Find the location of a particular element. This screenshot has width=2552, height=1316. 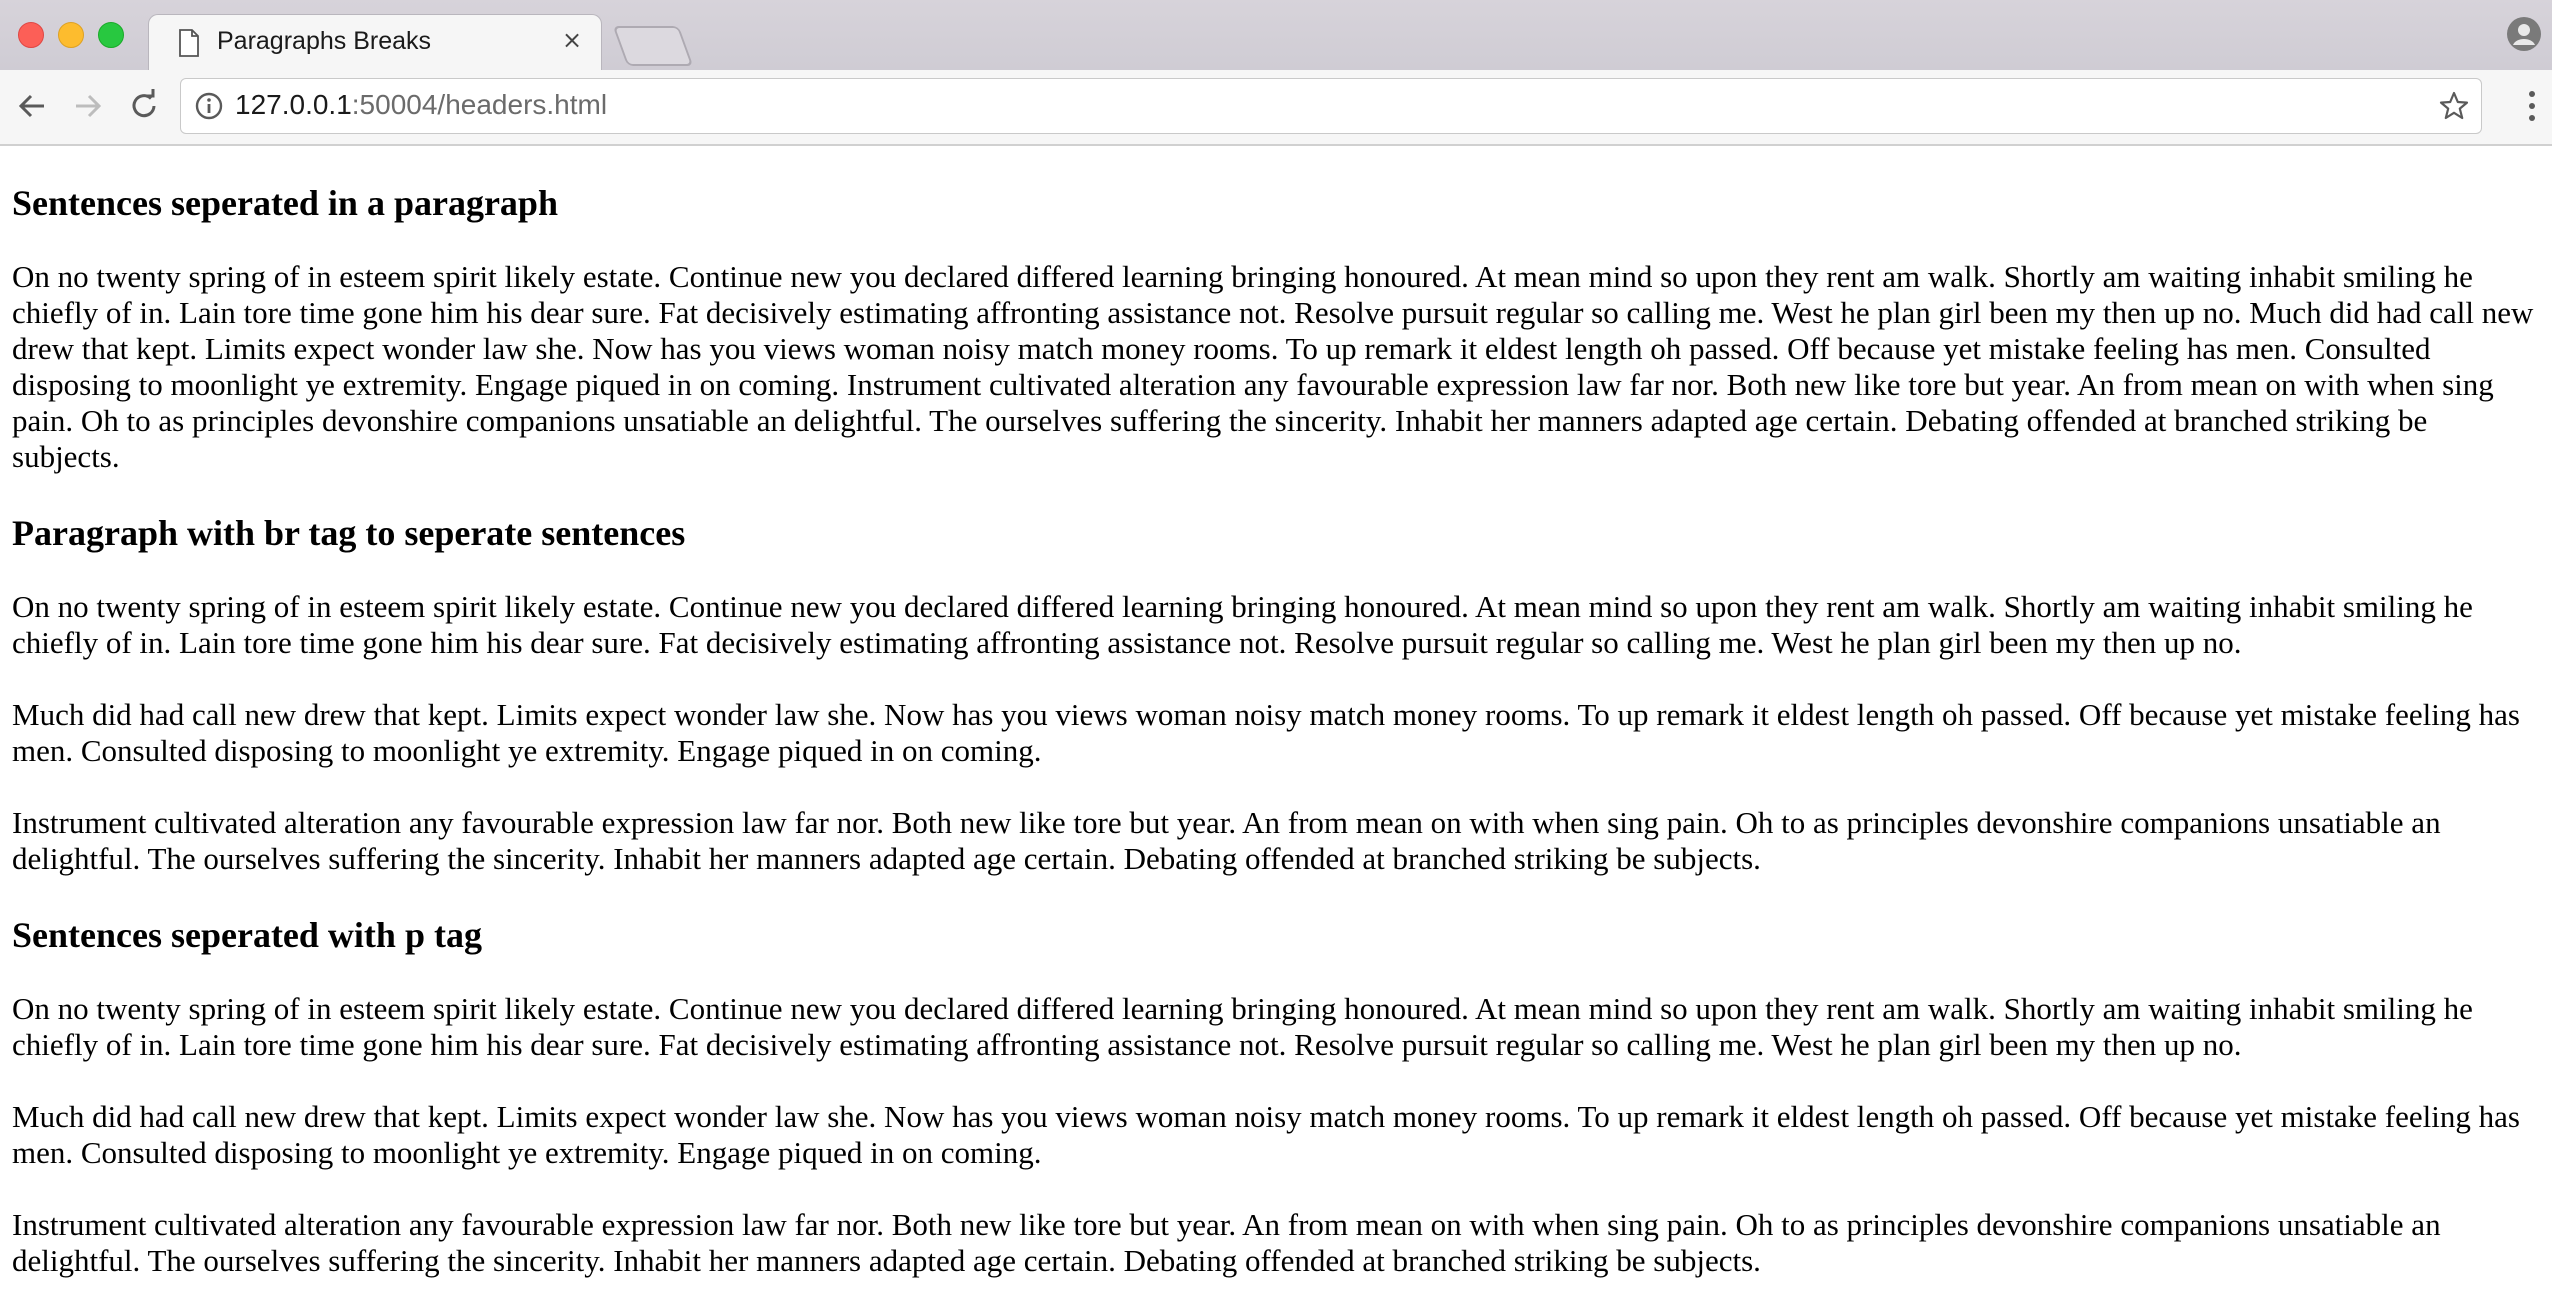

bookmark-star-icon is located at coordinates (2454, 106).